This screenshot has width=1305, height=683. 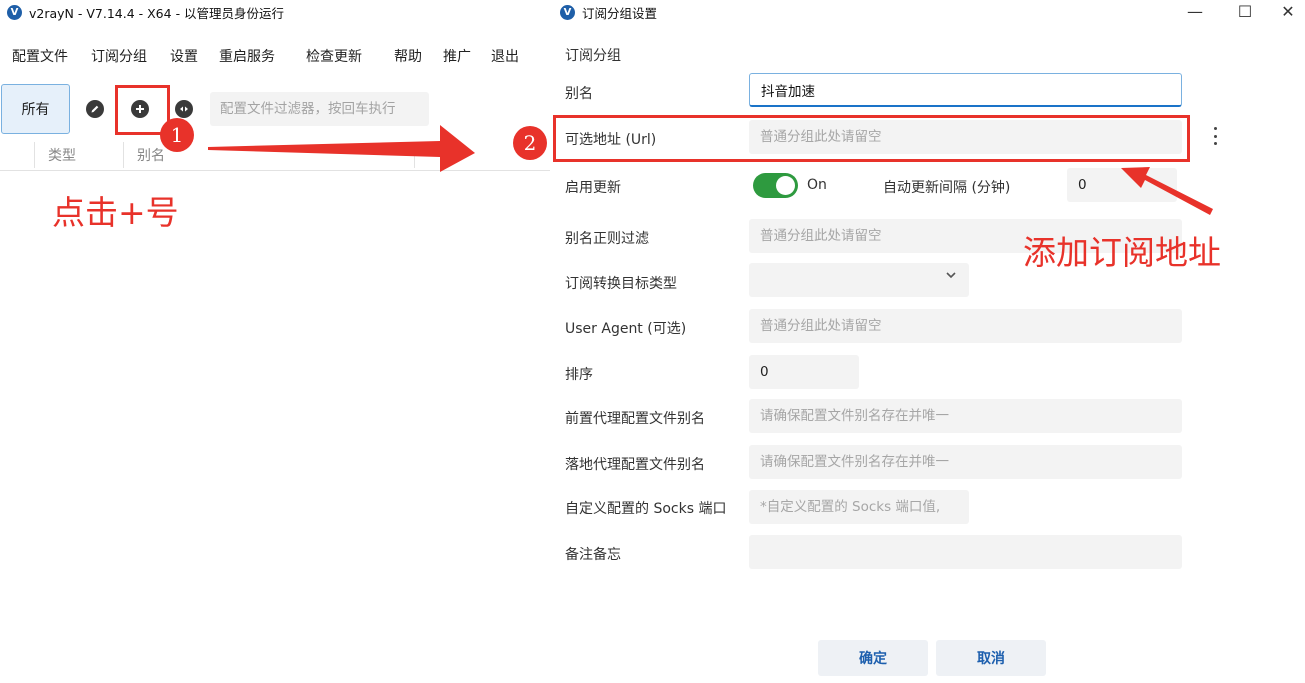 I want to click on ok-button: 确定, so click(x=873, y=658).